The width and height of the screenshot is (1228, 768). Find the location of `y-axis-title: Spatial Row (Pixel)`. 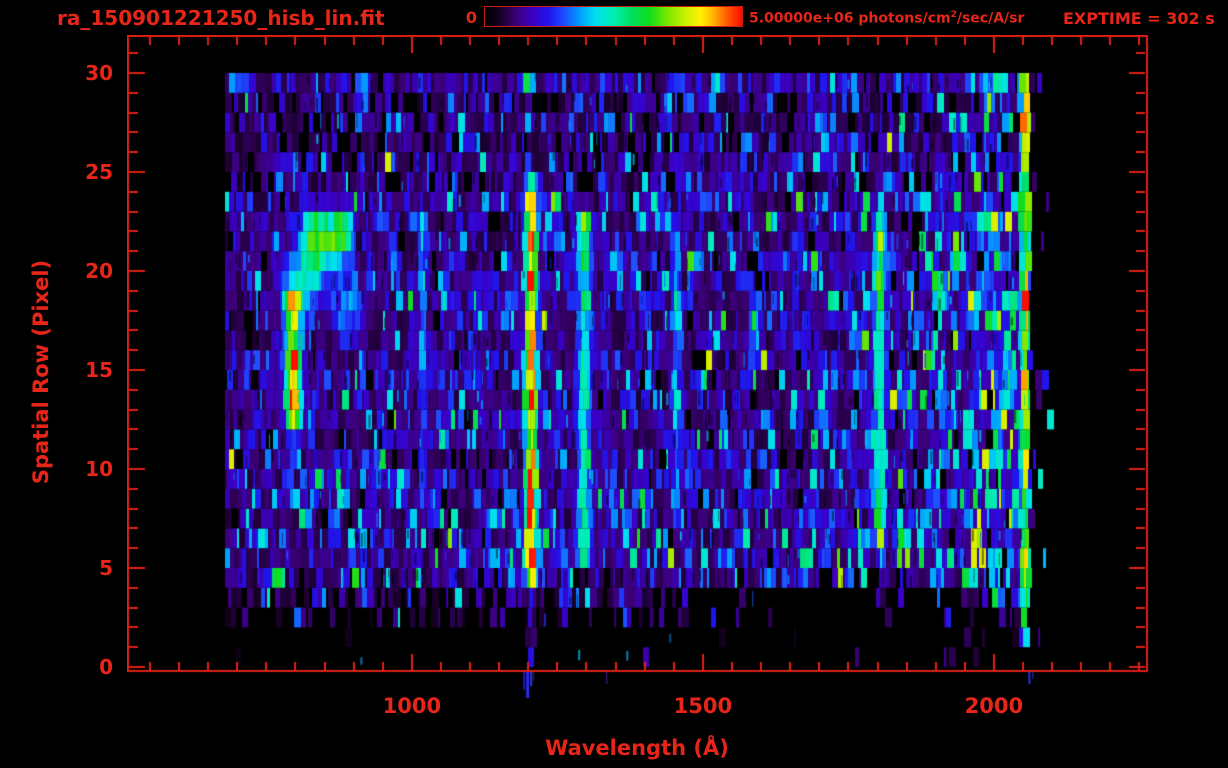

y-axis-title: Spatial Row (Pixel) is located at coordinates (41, 372).